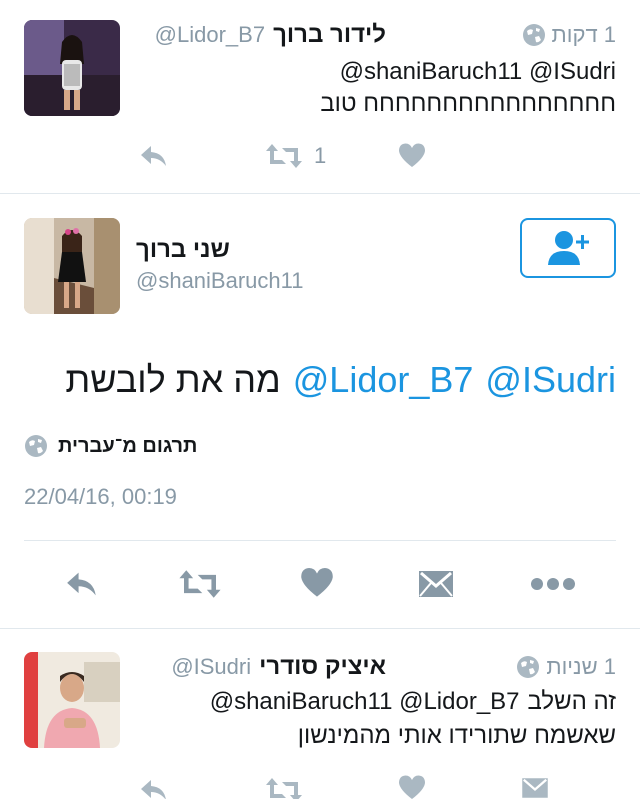 This screenshot has width=640, height=799. Describe the element at coordinates (383, 380) in the screenshot. I see `mention-lidor: @Lidor_B7` at that location.